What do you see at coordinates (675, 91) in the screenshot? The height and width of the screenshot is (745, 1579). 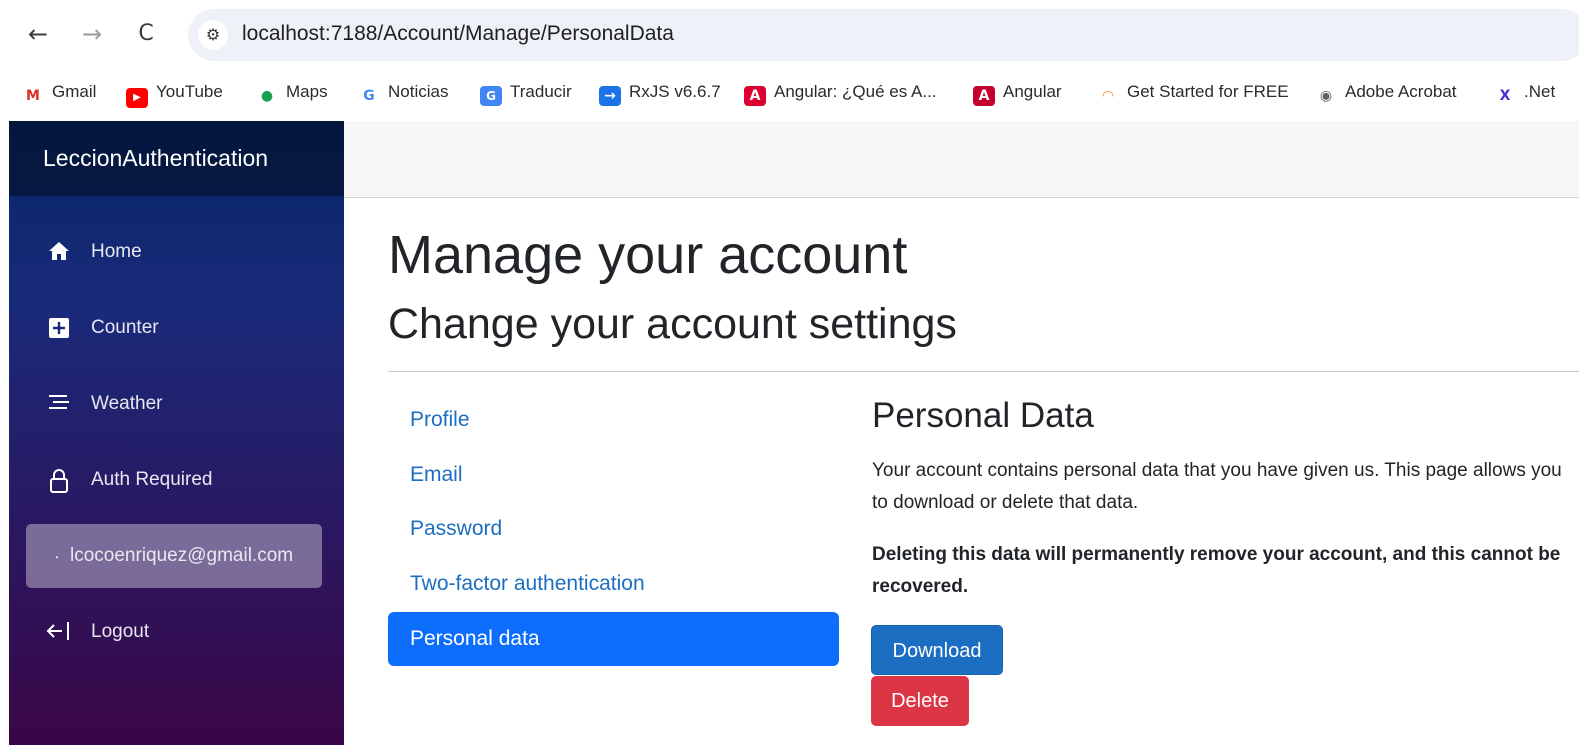 I see `bookmark-label: RxJS v6.6.7` at bounding box center [675, 91].